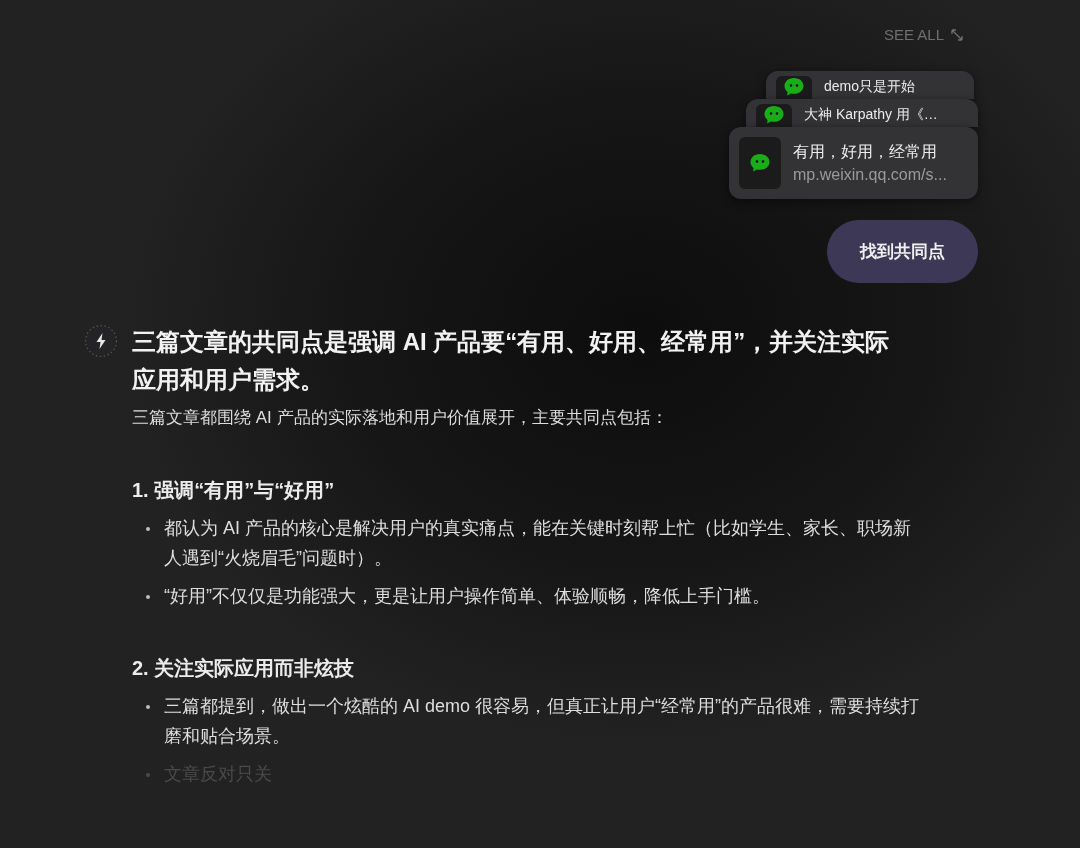 This screenshot has width=1080, height=848. What do you see at coordinates (957, 34) in the screenshot?
I see `expand-icon` at bounding box center [957, 34].